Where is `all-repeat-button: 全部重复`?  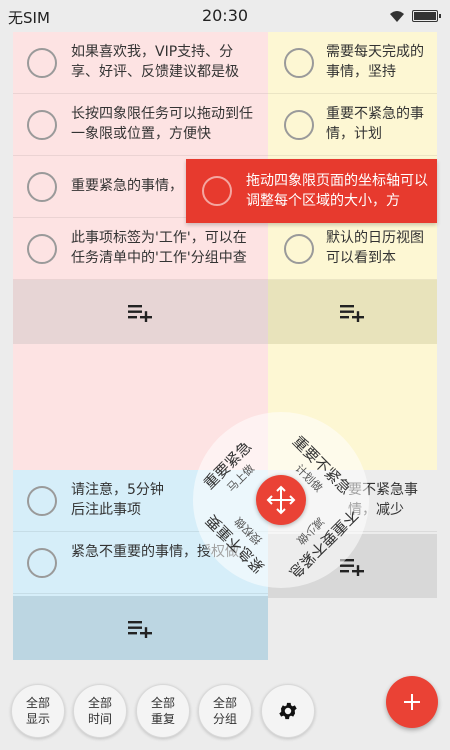
all-repeat-button: 全部重复 is located at coordinates (163, 711).